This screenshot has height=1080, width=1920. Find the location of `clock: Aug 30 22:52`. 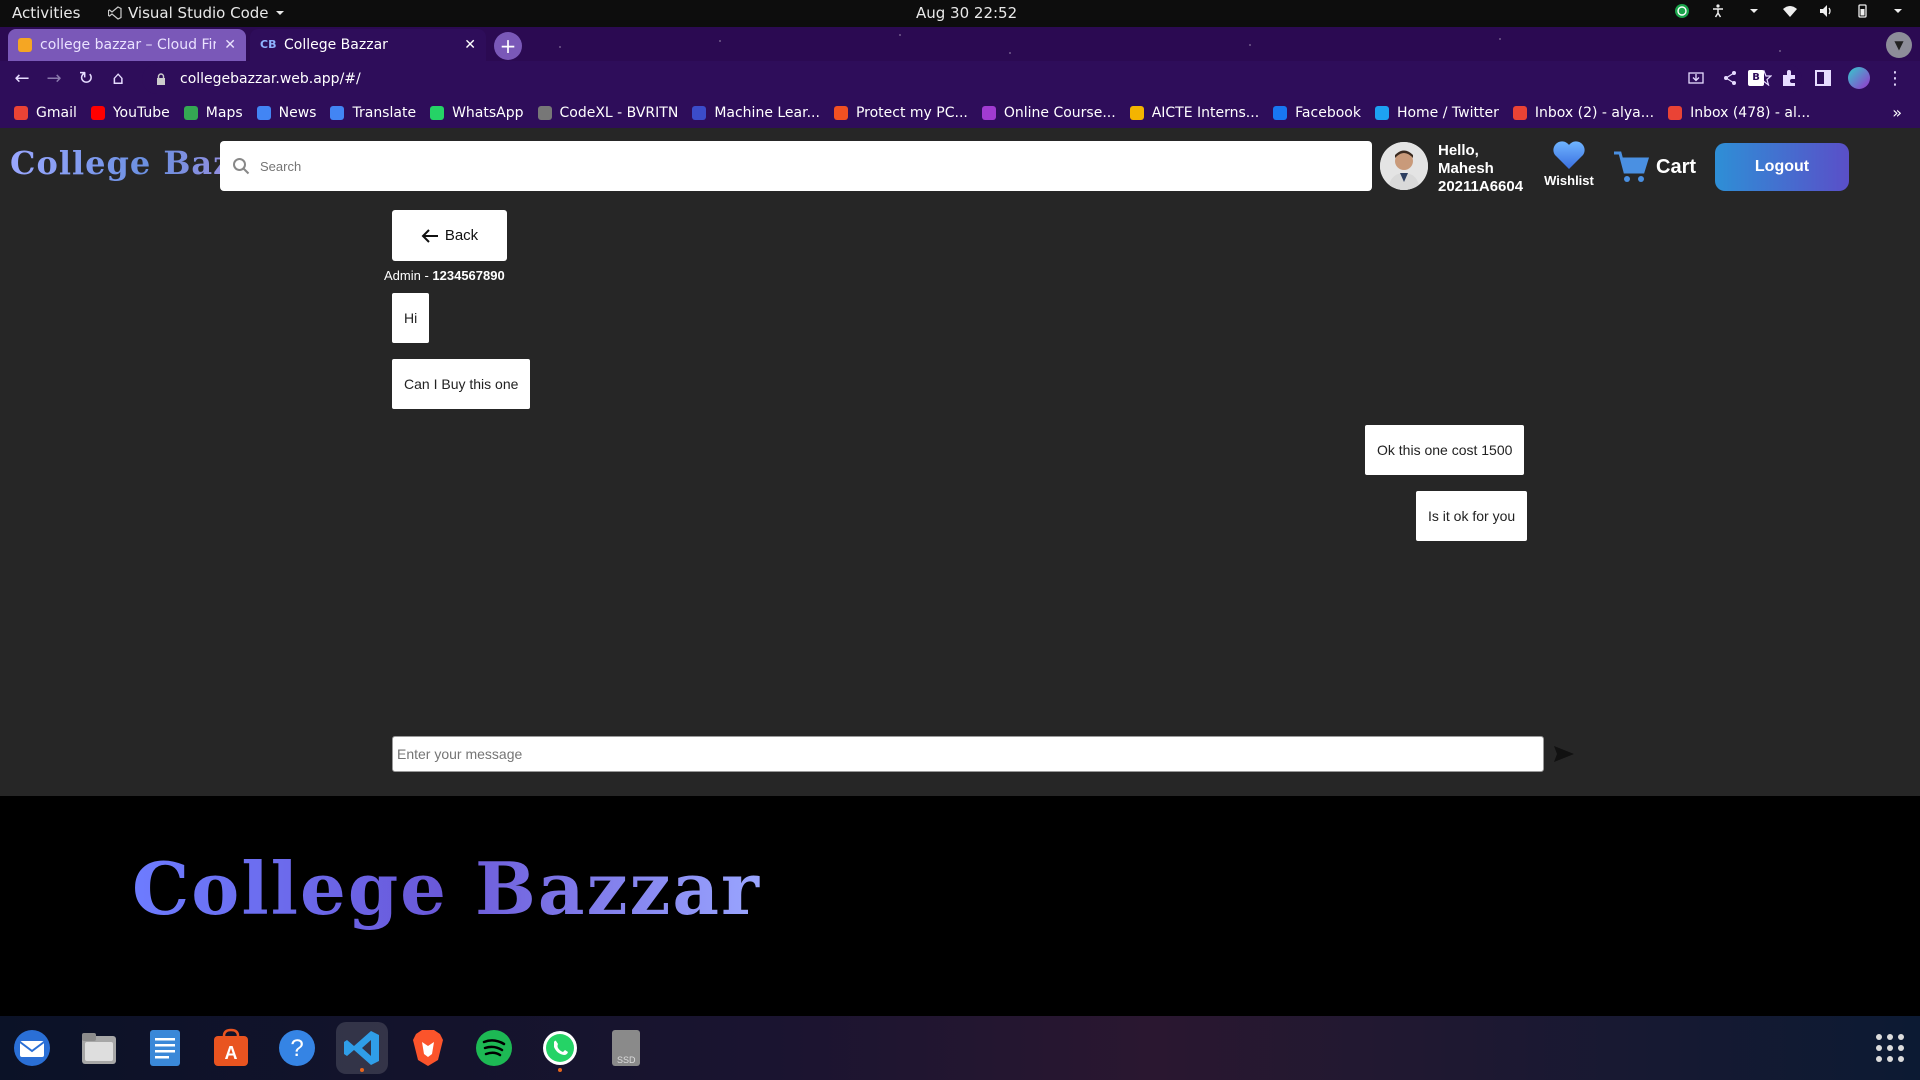

clock: Aug 30 22:52 is located at coordinates (966, 13).